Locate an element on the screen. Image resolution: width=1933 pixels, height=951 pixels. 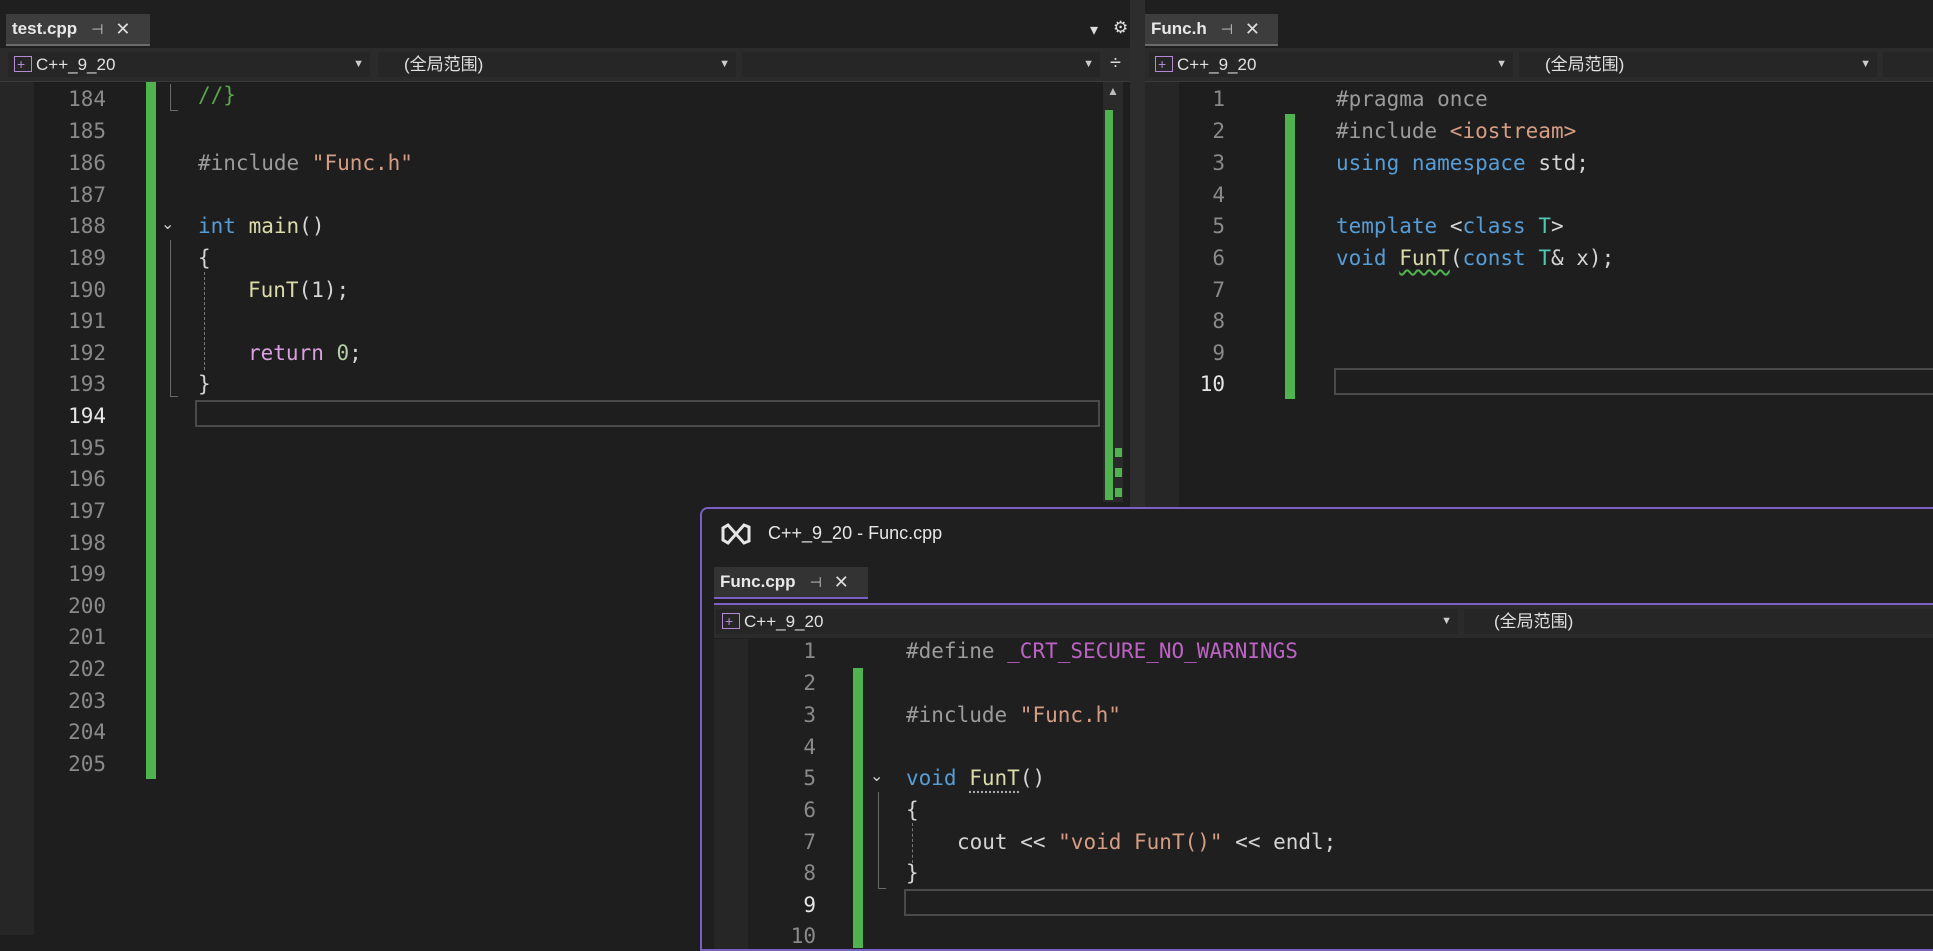
code-line-189: { is located at coordinates (204, 258).